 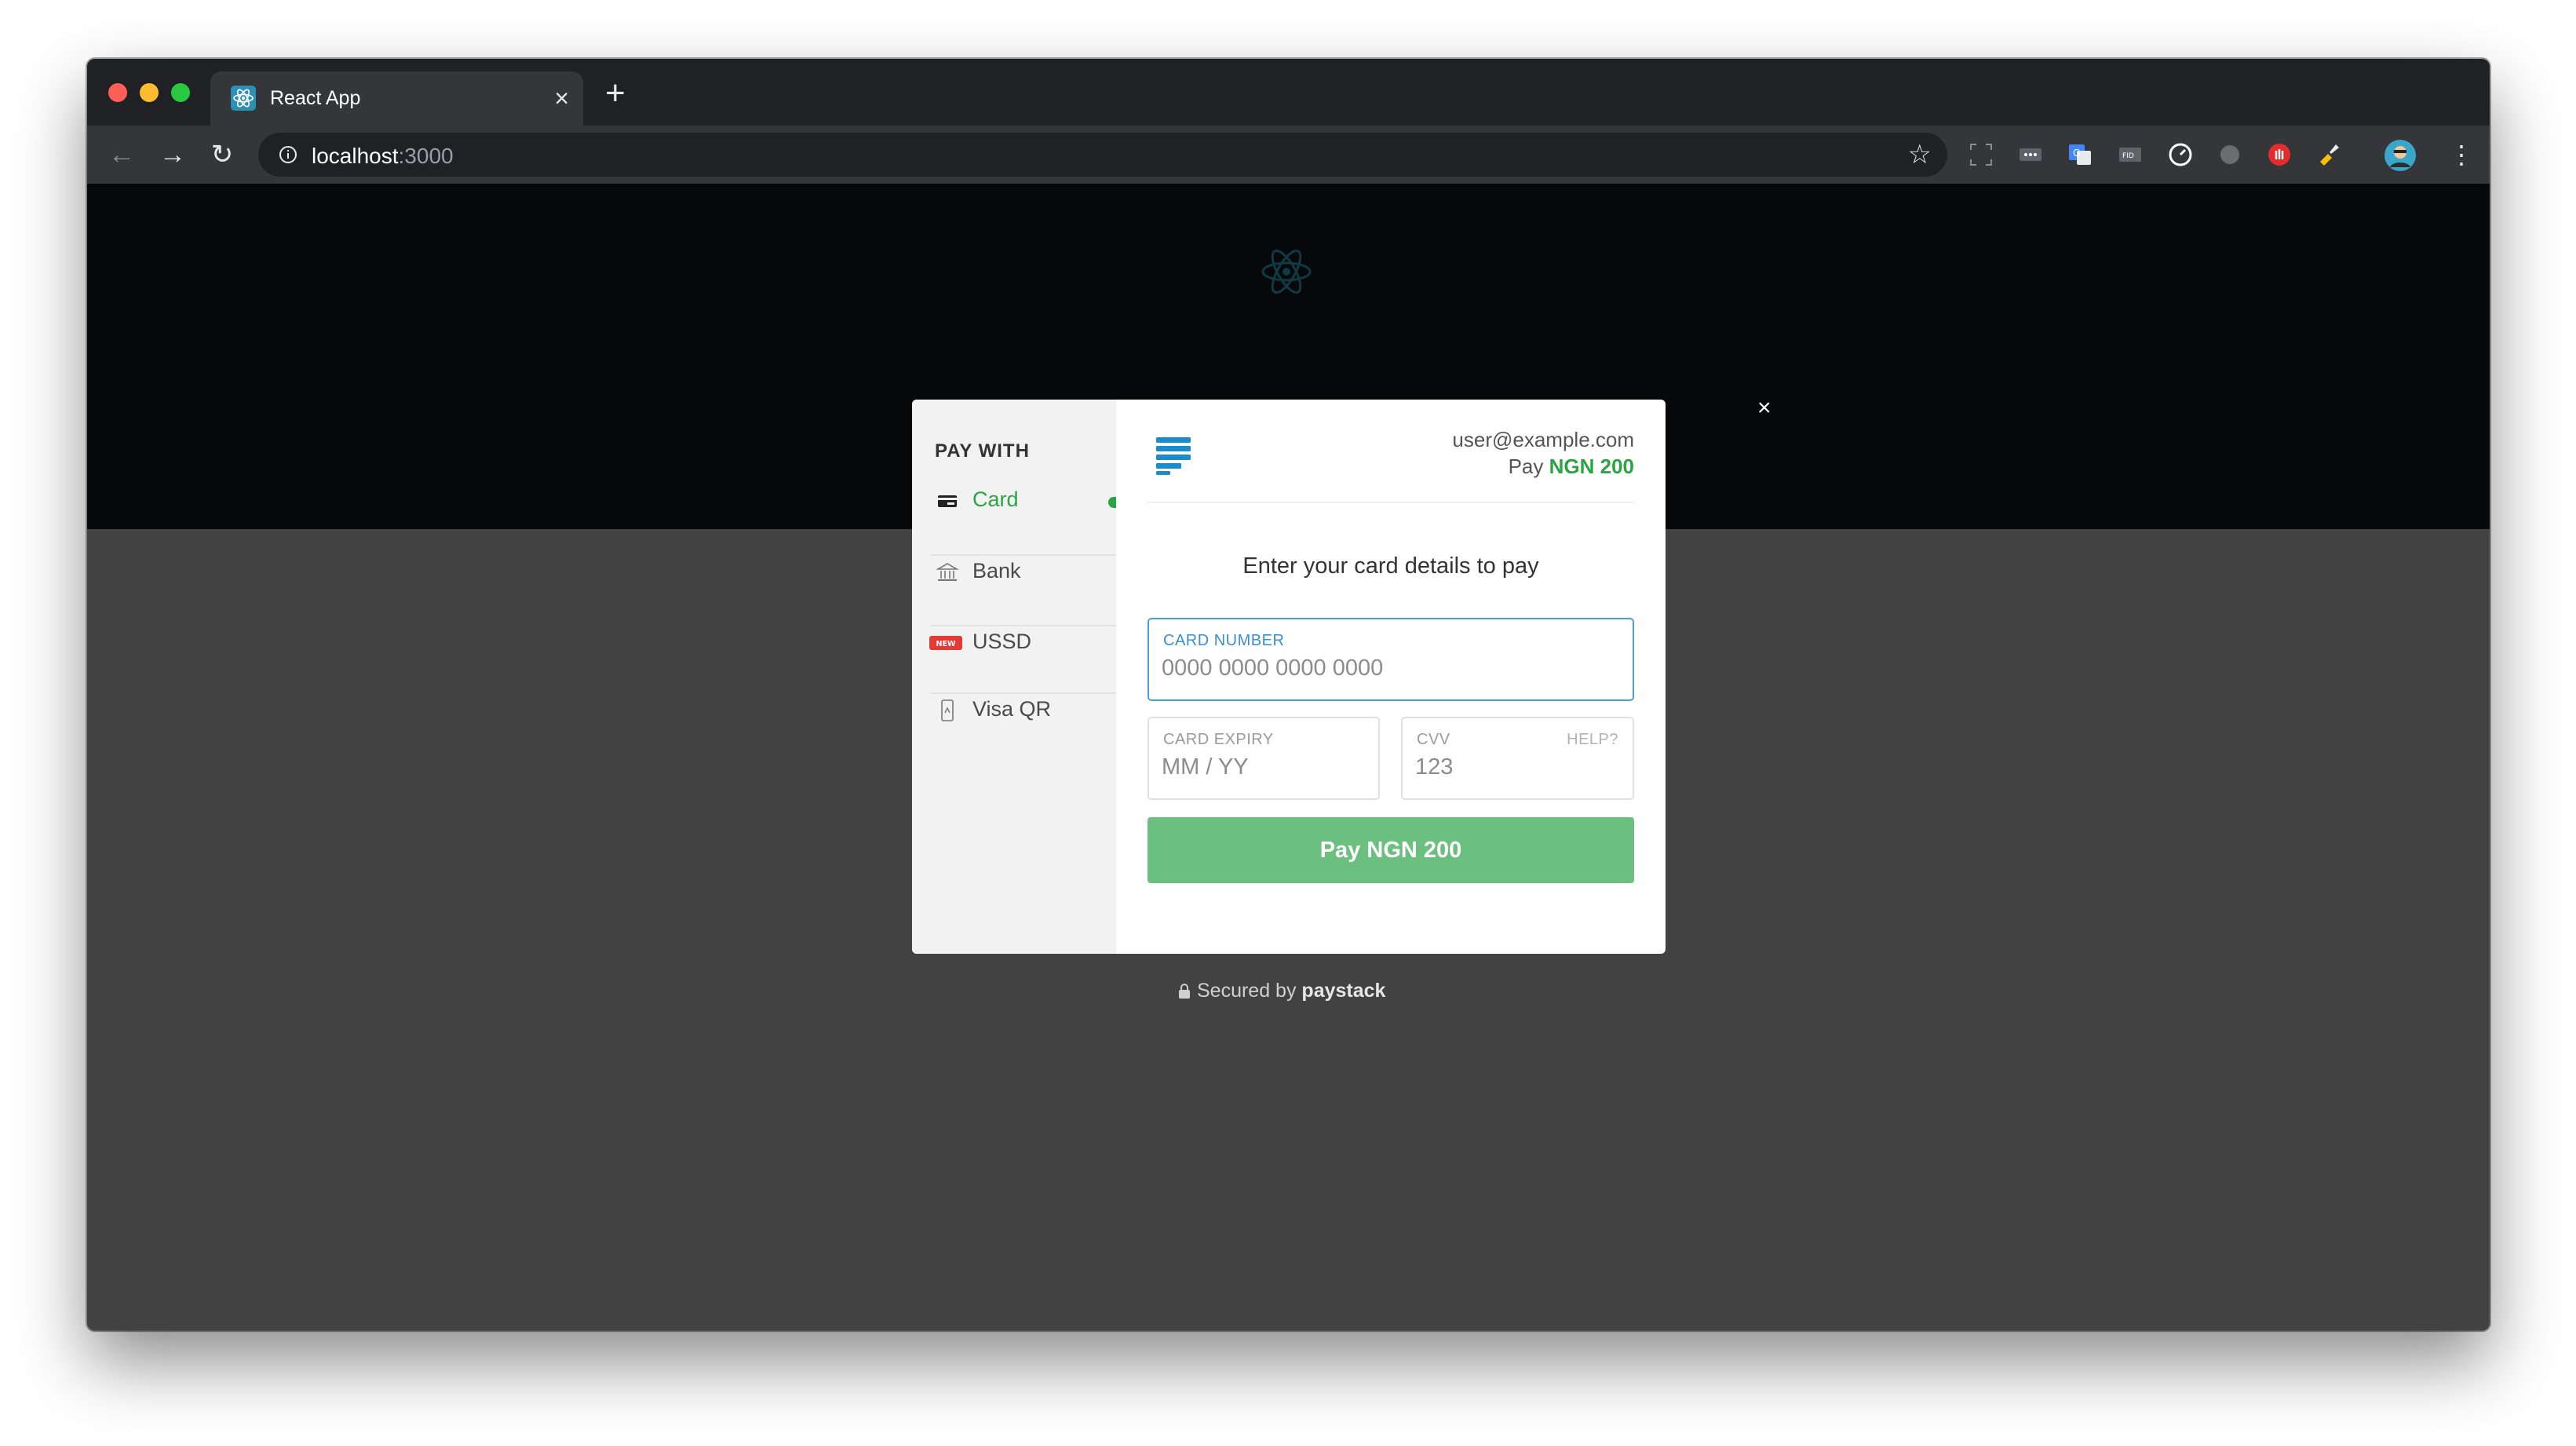 I want to click on bank-icon, so click(x=947, y=572).